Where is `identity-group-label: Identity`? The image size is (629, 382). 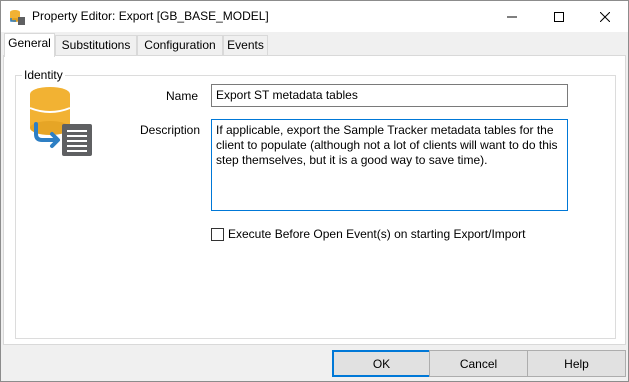 identity-group-label: Identity is located at coordinates (43, 75).